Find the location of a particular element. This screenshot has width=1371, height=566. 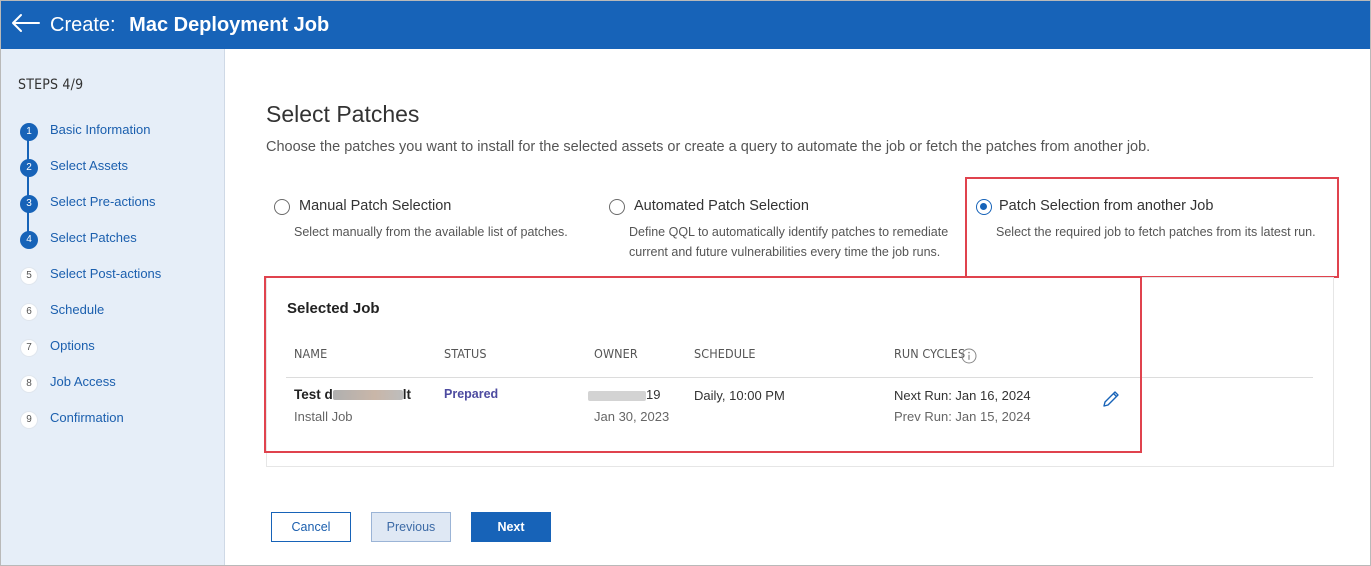

radio-automated is located at coordinates (617, 207).